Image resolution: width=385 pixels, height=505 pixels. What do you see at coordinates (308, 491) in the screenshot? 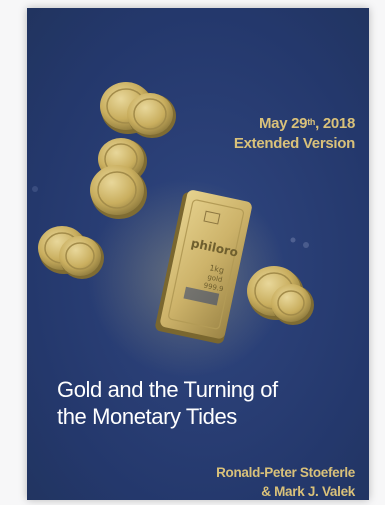
I see `author-2: & Mark J. Valek` at bounding box center [308, 491].